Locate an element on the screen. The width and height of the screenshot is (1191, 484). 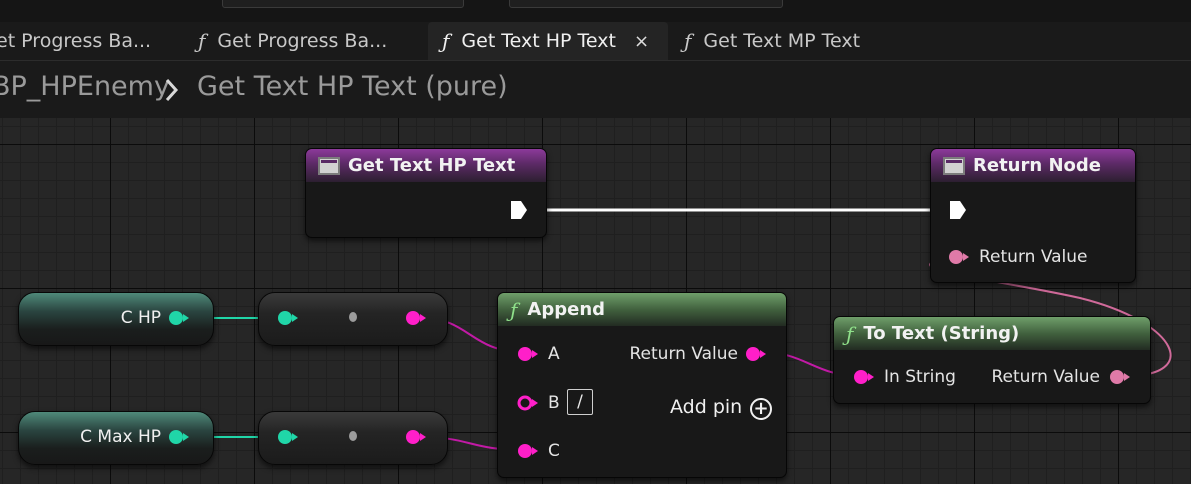
append-node: ƒ Append A B / C Return Value Add pin + is located at coordinates (642, 385).